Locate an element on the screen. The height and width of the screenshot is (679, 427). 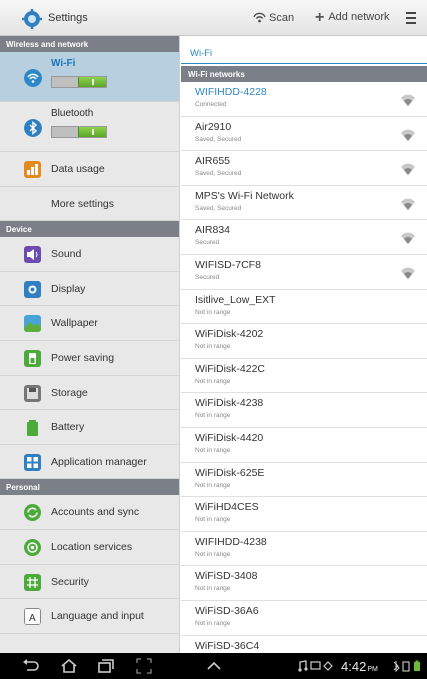
power-saving-icon is located at coordinates (32, 358).